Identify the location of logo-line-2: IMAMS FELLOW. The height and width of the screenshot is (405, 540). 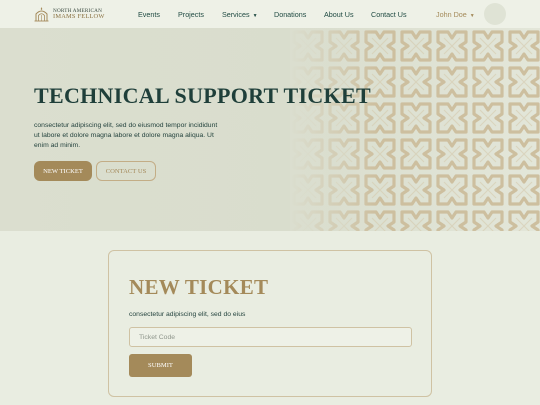
(79, 16).